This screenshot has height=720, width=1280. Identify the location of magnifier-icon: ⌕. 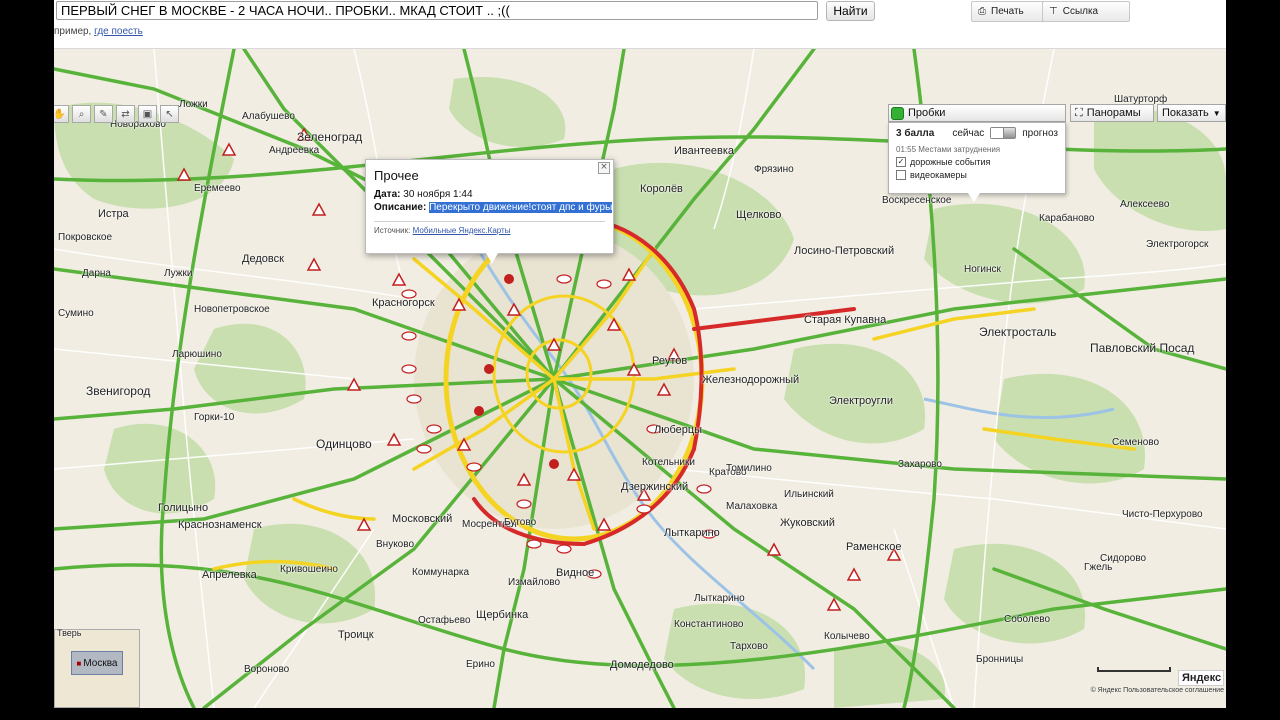
(81, 114).